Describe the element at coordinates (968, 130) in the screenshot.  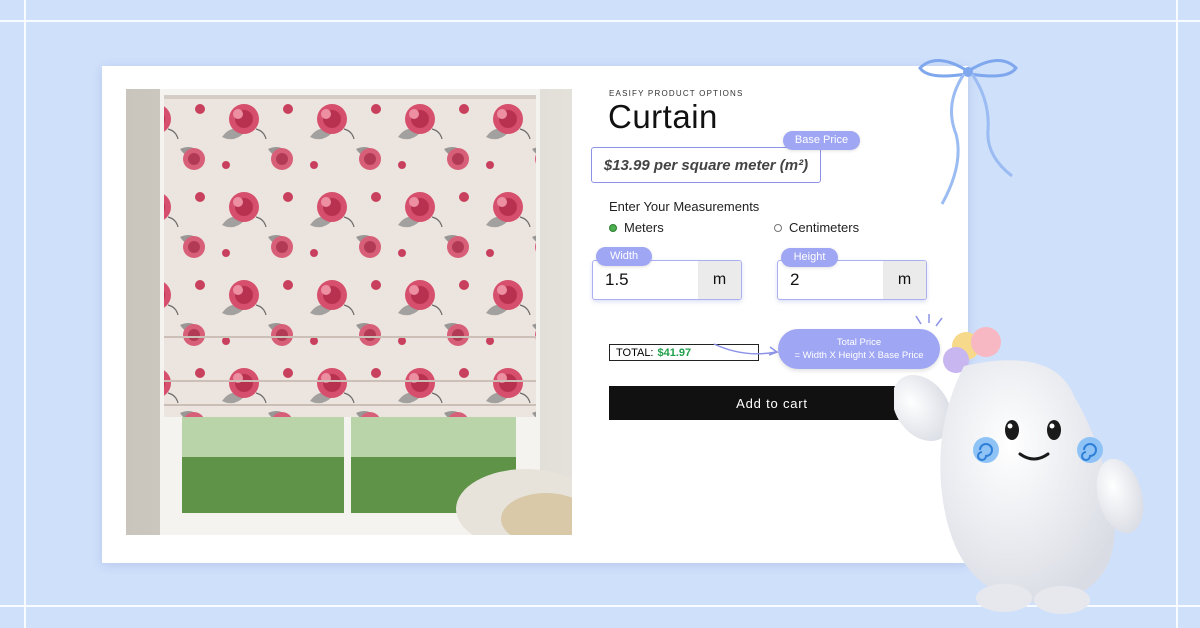
I see `ribbon-bow-icon` at that location.